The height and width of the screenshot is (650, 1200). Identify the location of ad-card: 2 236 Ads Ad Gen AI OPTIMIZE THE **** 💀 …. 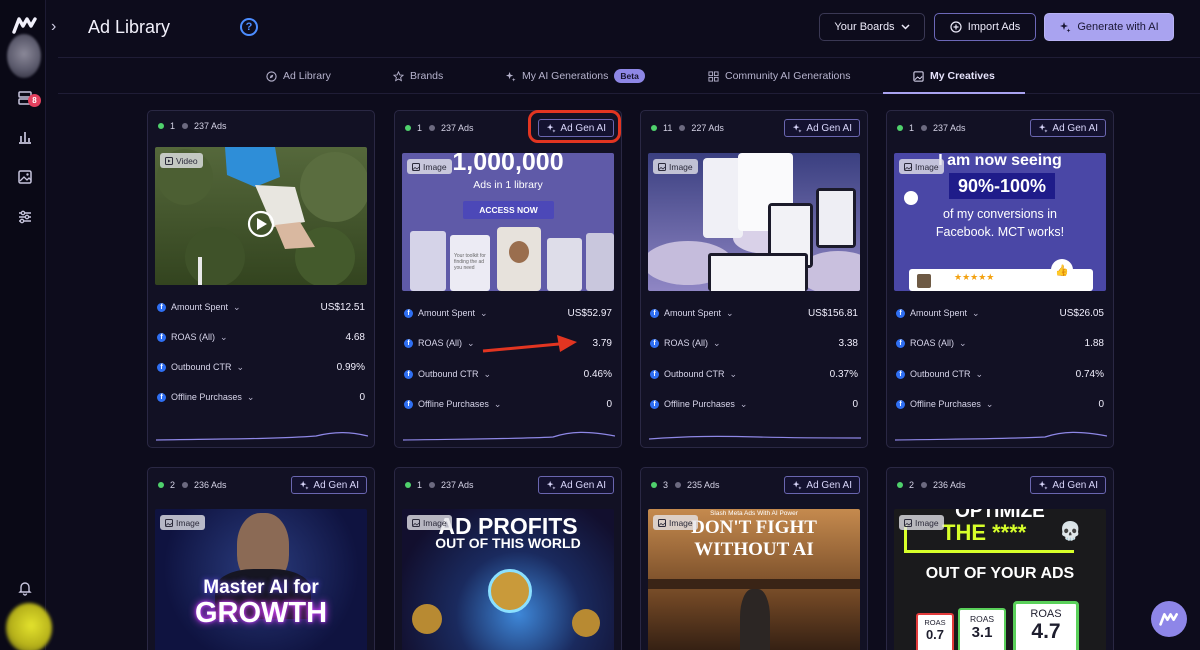
(1000, 558).